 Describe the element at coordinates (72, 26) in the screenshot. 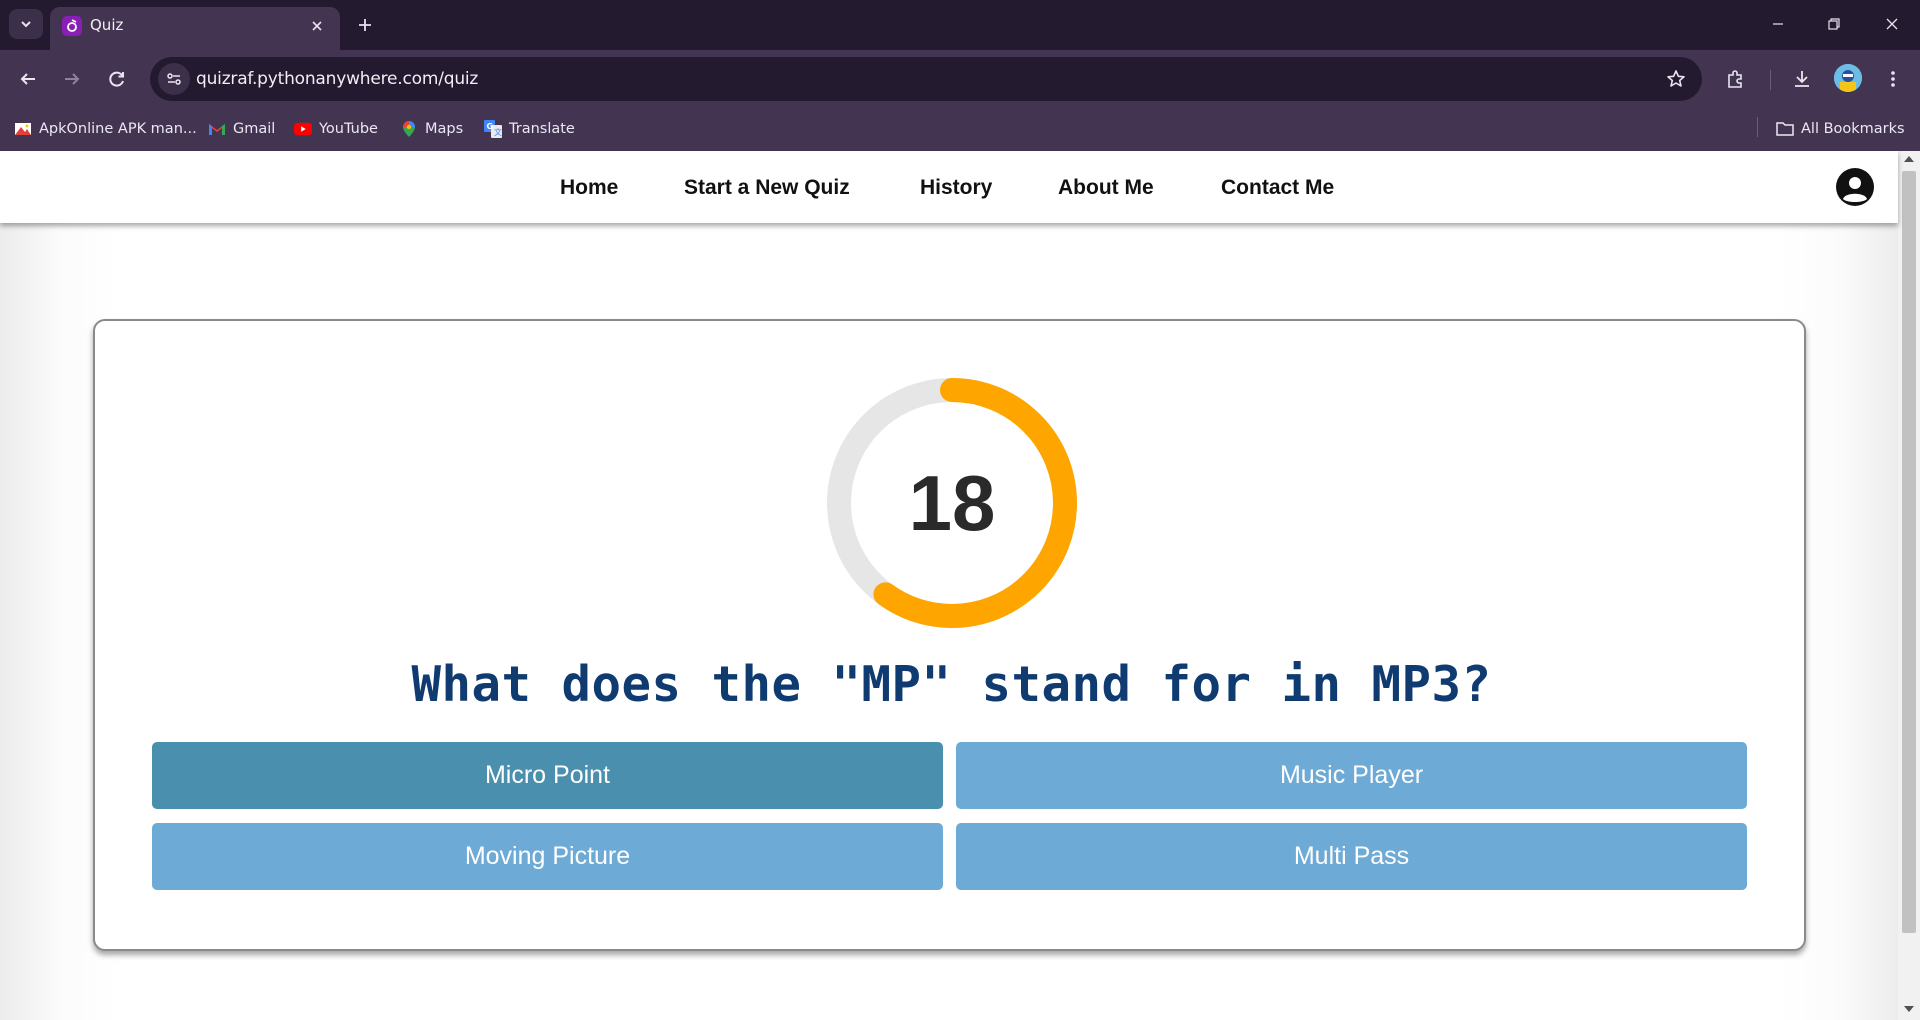

I see `quiz-favicon-icon` at that location.